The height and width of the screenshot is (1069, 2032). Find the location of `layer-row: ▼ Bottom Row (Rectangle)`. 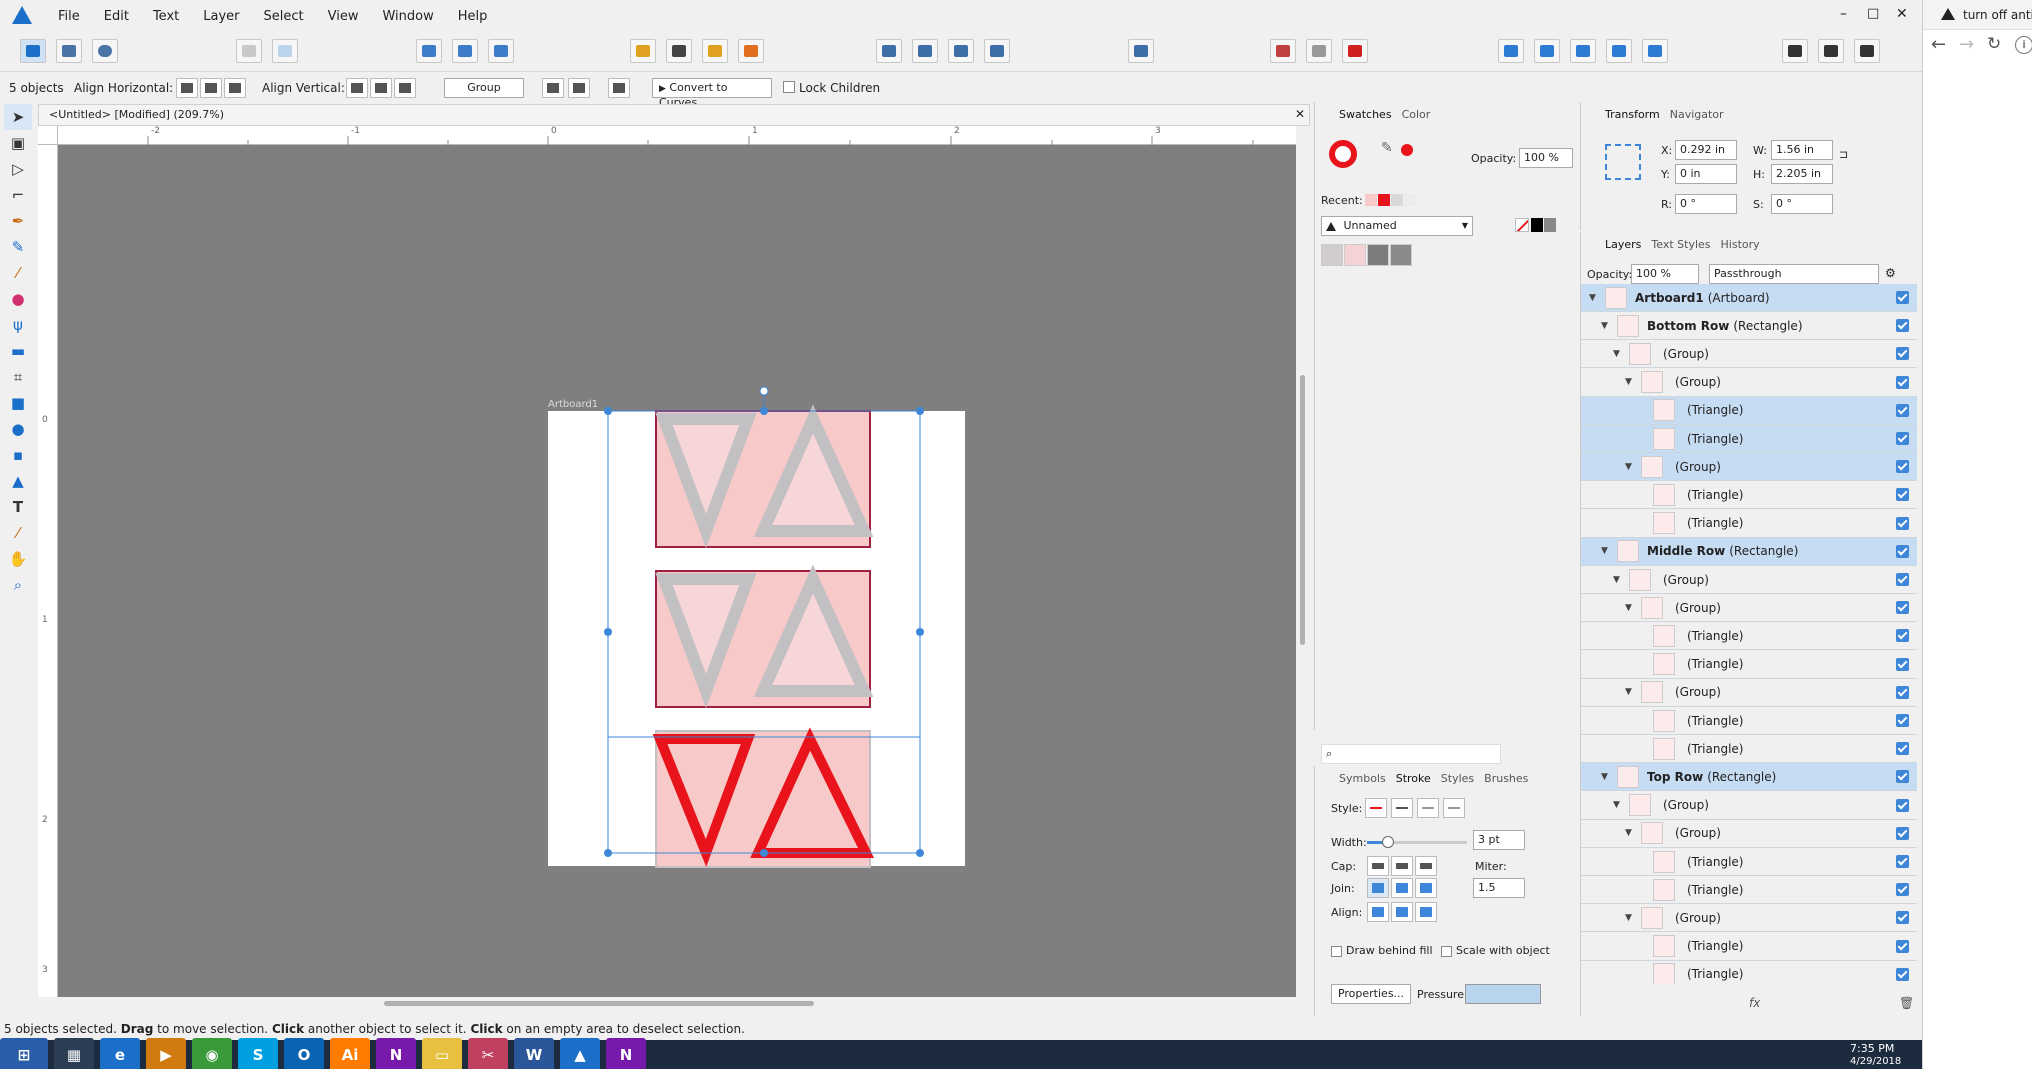

layer-row: ▼ Bottom Row (Rectangle) is located at coordinates (1749, 326).